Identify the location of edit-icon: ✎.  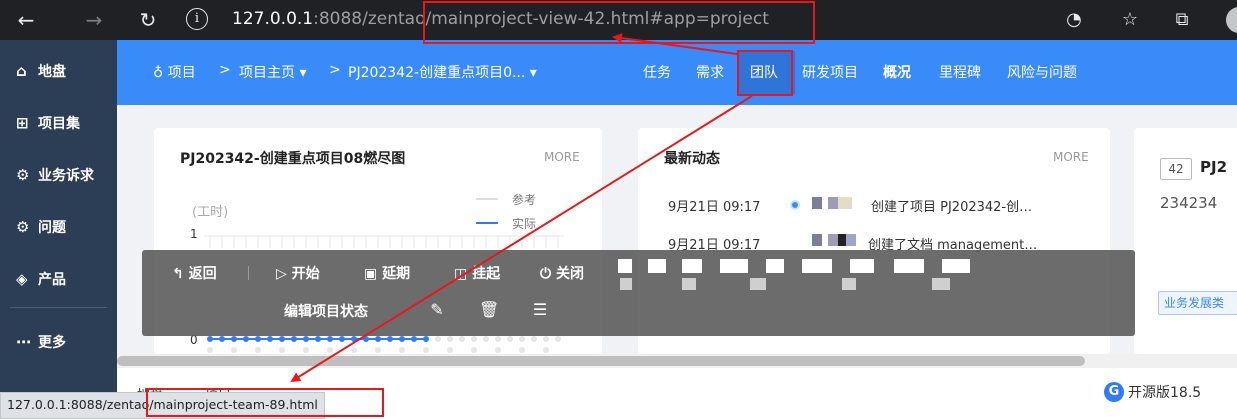
(437, 310).